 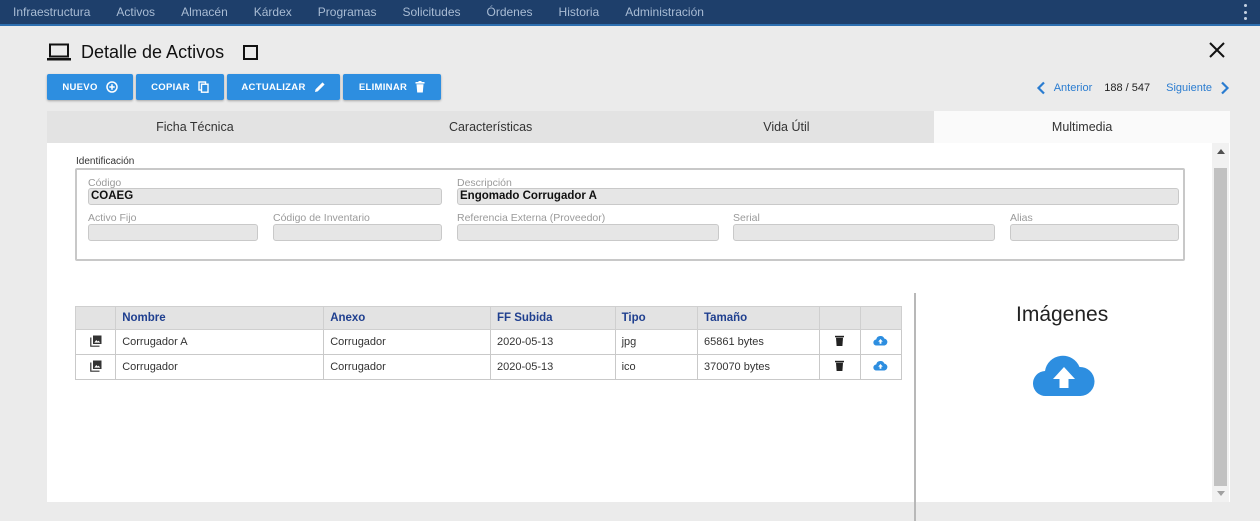 I want to click on tab-caracteristicas: Características, so click(x=491, y=127).